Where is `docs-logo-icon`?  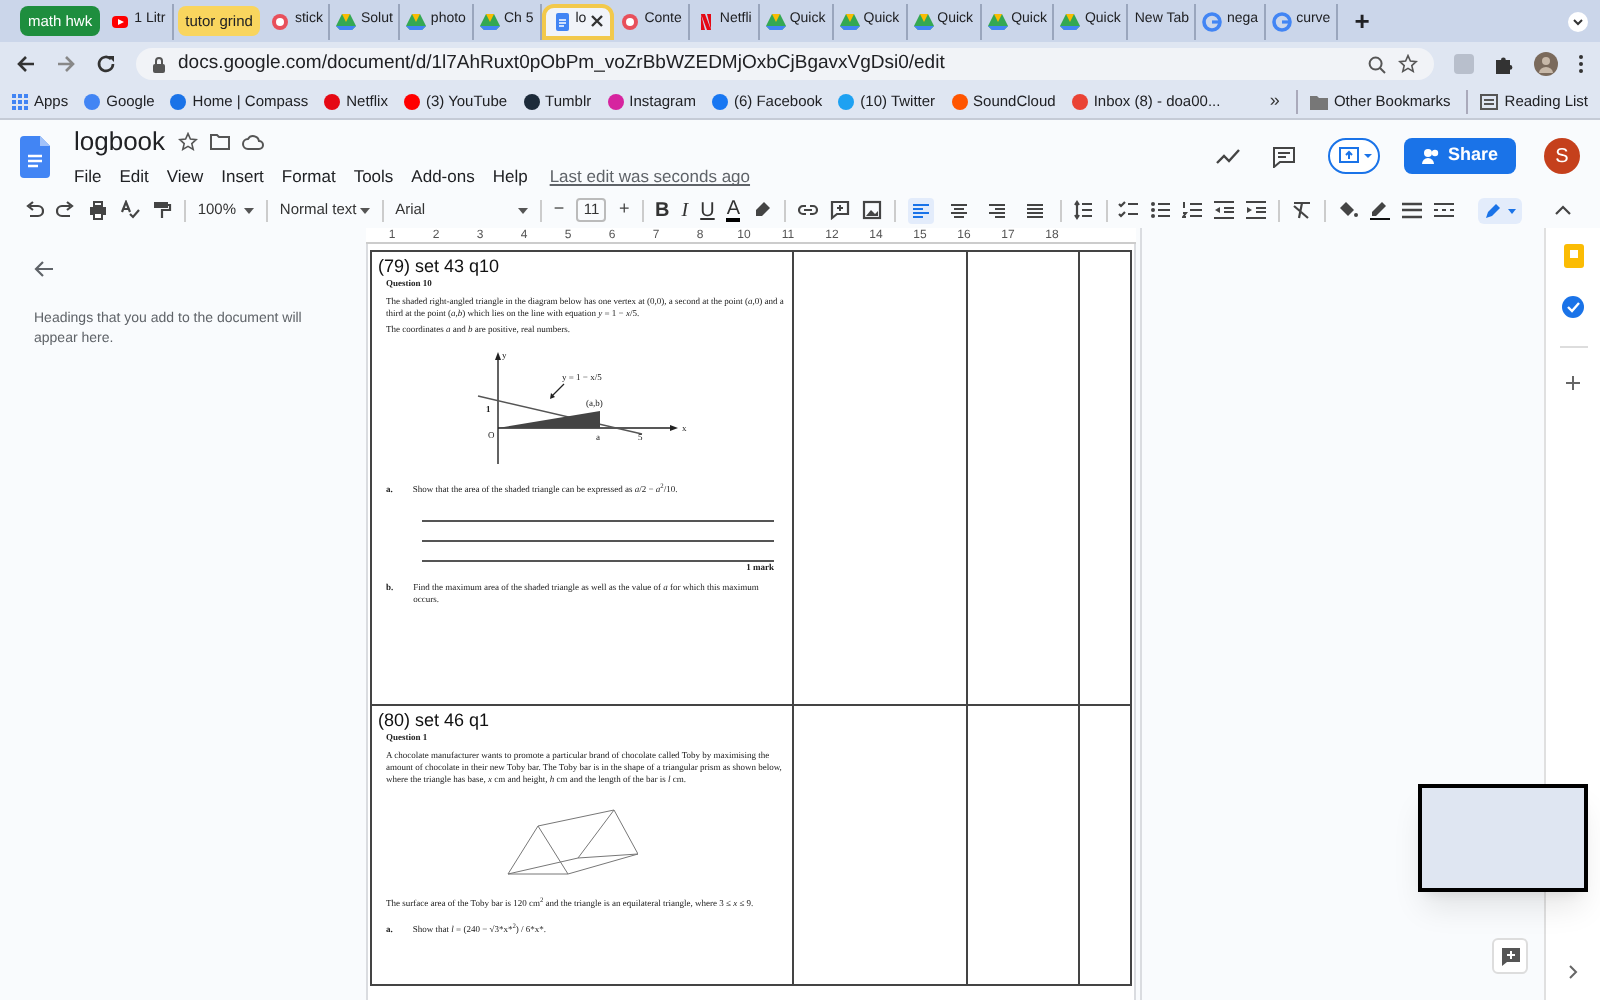 docs-logo-icon is located at coordinates (35, 156).